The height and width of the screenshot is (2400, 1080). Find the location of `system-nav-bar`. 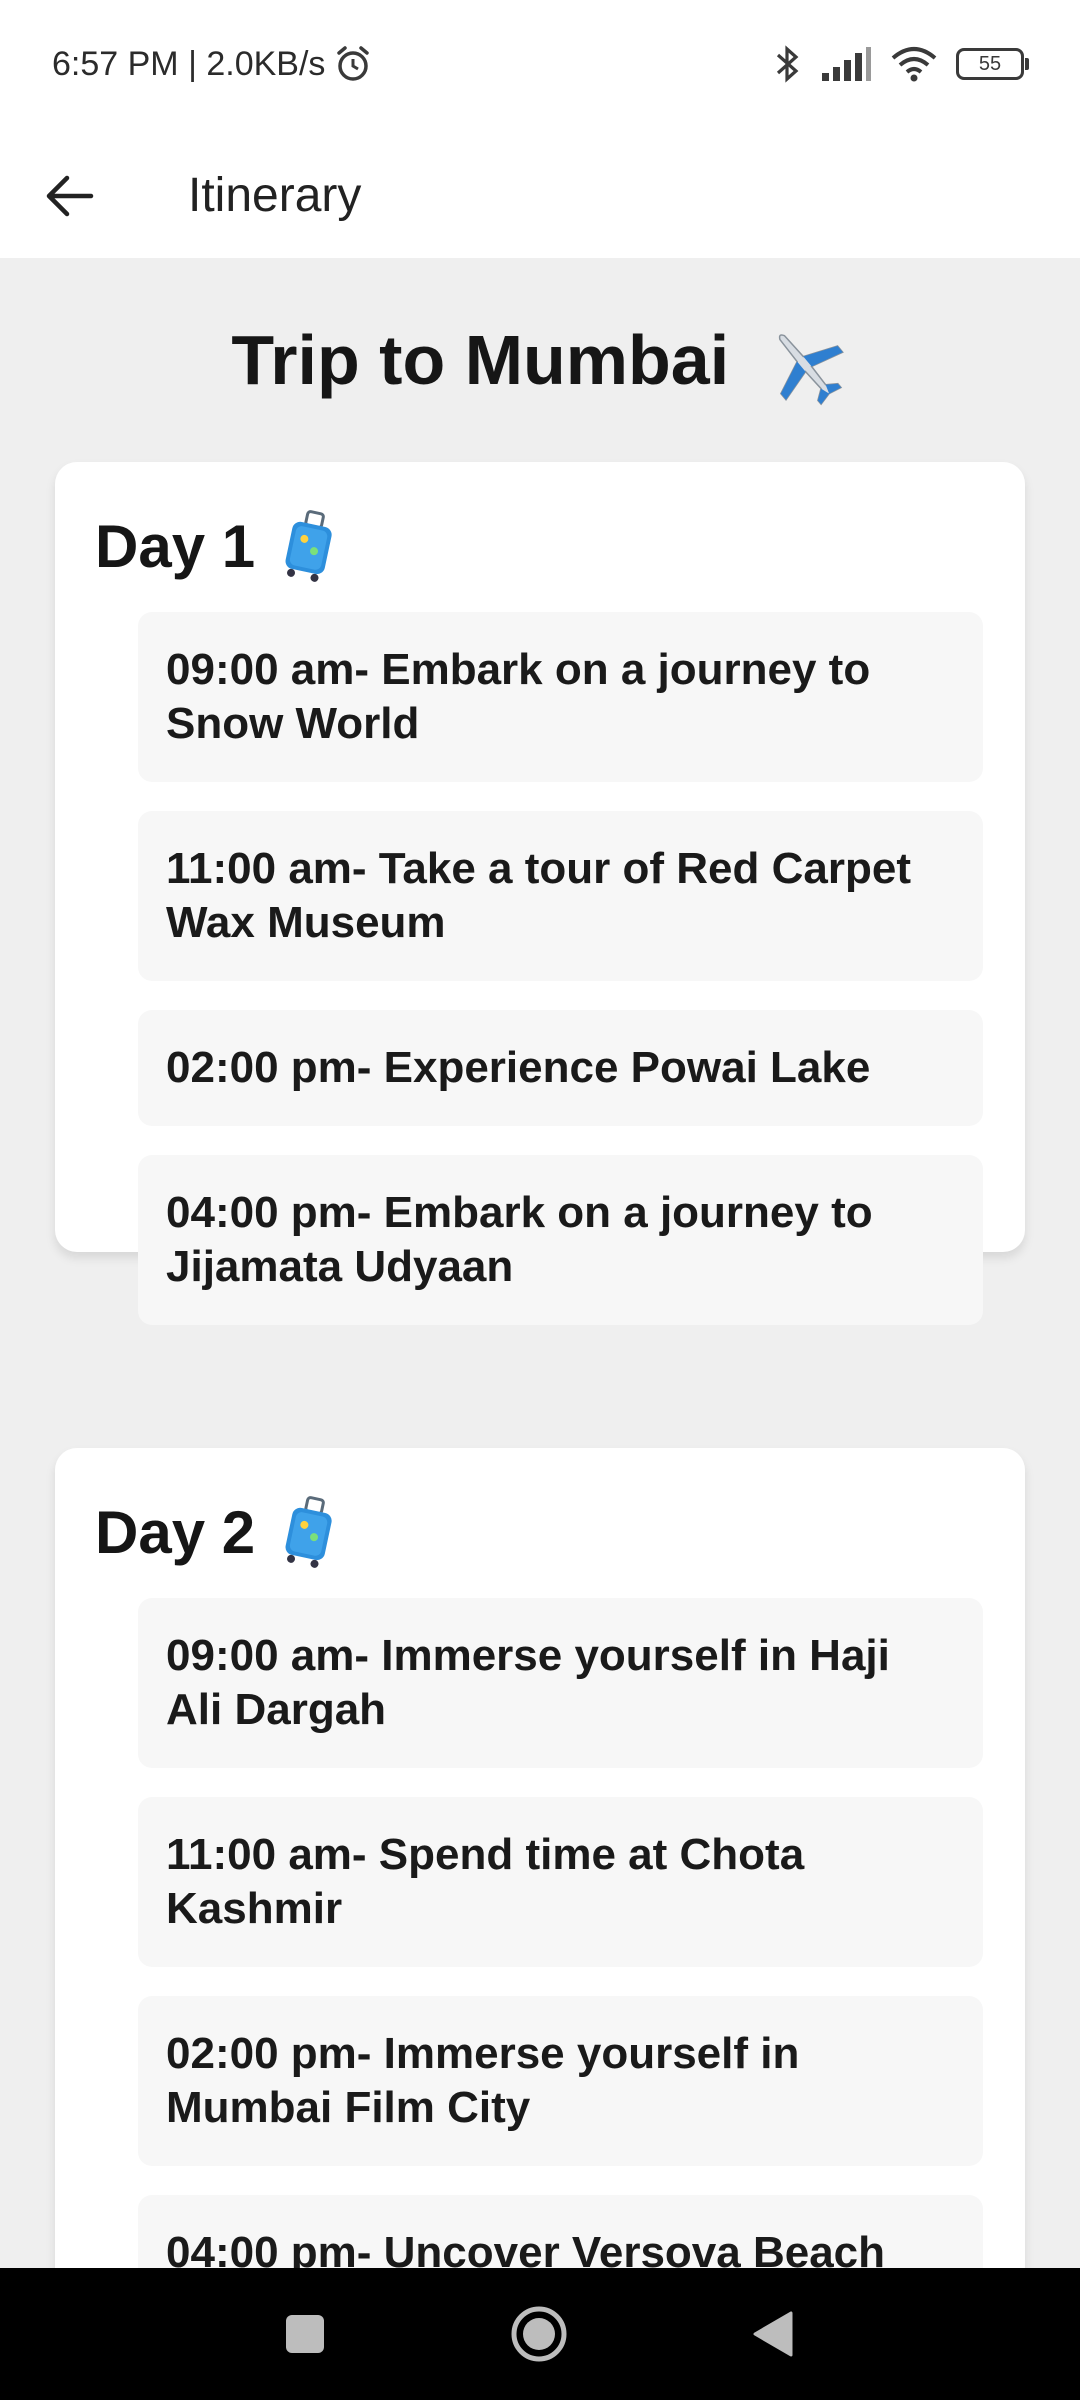

system-nav-bar is located at coordinates (540, 2334).